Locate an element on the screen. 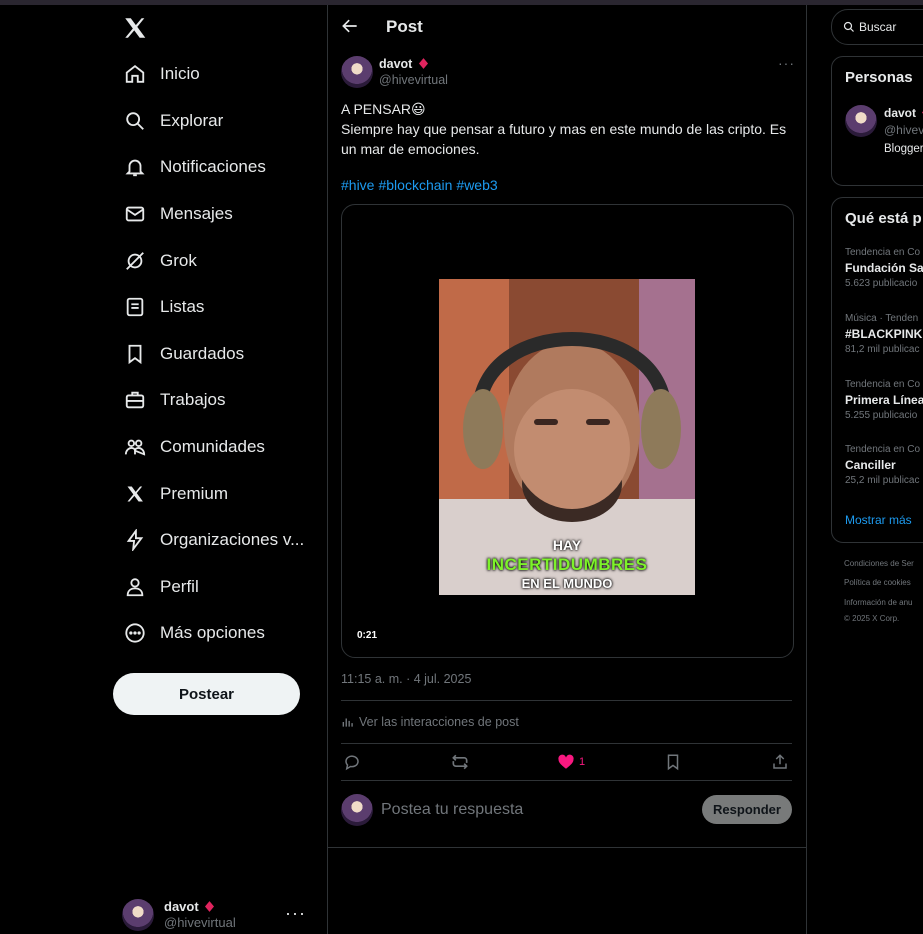  trend-count: 81,2 mil publicac is located at coordinates (882, 349).